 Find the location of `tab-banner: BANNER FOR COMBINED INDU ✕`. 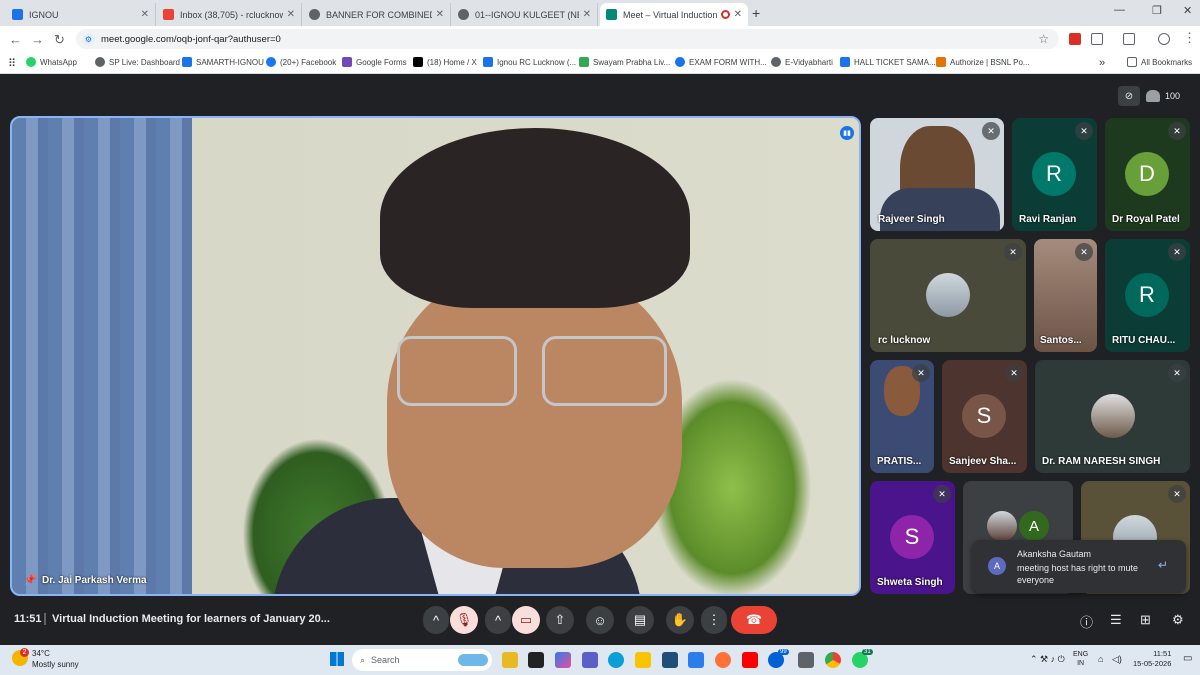

tab-banner: BANNER FOR COMBINED INDU ✕ is located at coordinates (377, 14).